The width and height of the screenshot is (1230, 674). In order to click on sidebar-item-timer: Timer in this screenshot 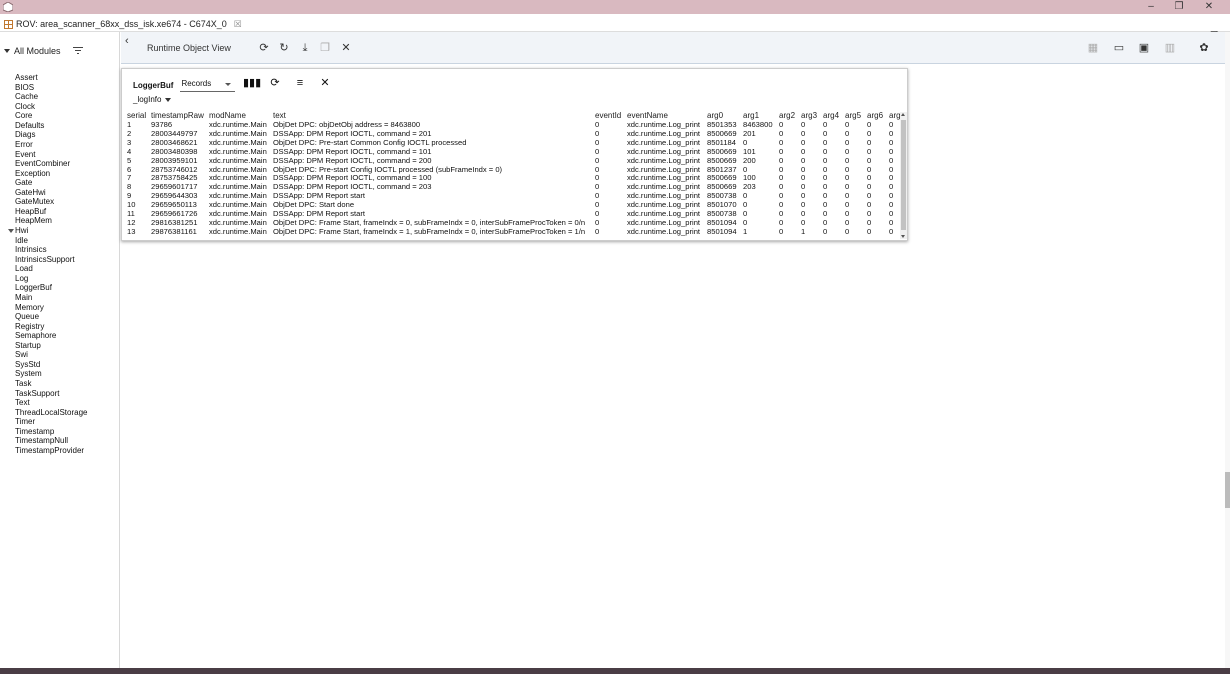, I will do `click(51, 422)`.